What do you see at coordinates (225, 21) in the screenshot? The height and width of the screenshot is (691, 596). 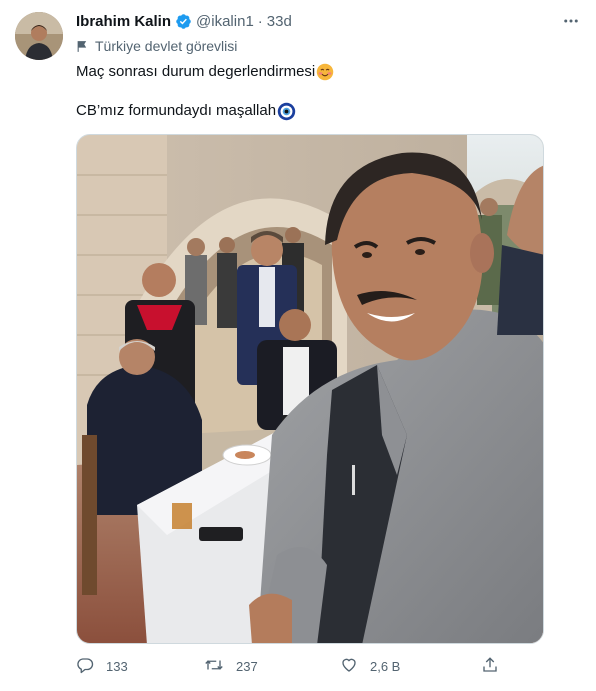 I see `author-handle: @ikalin1` at bounding box center [225, 21].